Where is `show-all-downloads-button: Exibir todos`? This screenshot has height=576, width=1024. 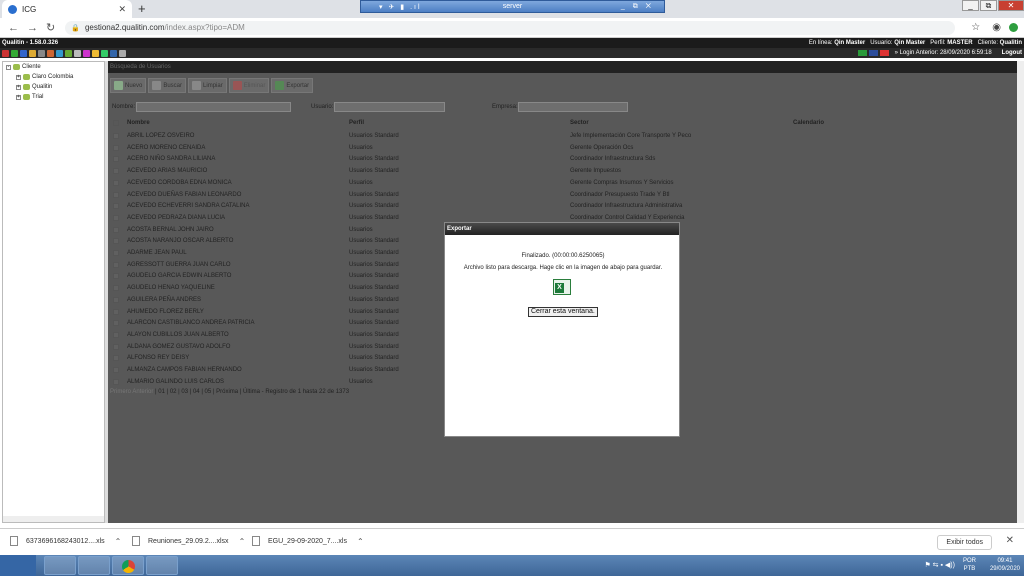 show-all-downloads-button: Exibir todos is located at coordinates (964, 542).